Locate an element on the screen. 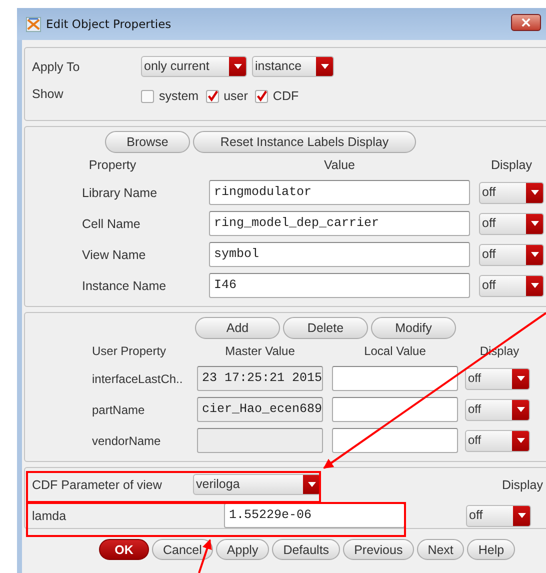  close-button is located at coordinates (526, 22).